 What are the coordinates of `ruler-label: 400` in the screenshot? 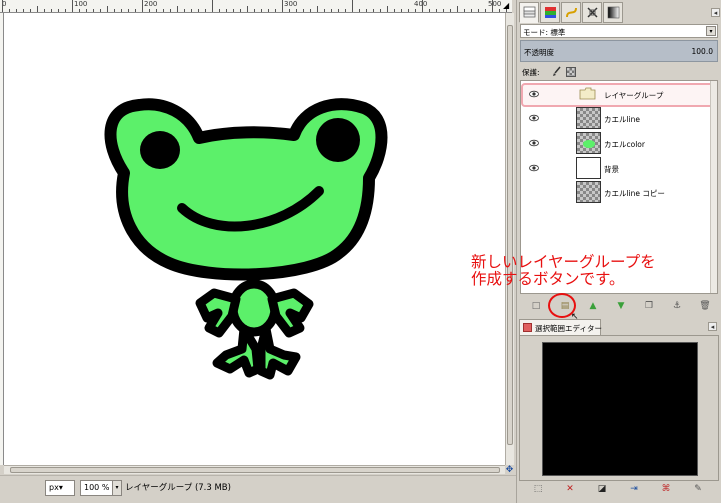 It's located at (421, 4).